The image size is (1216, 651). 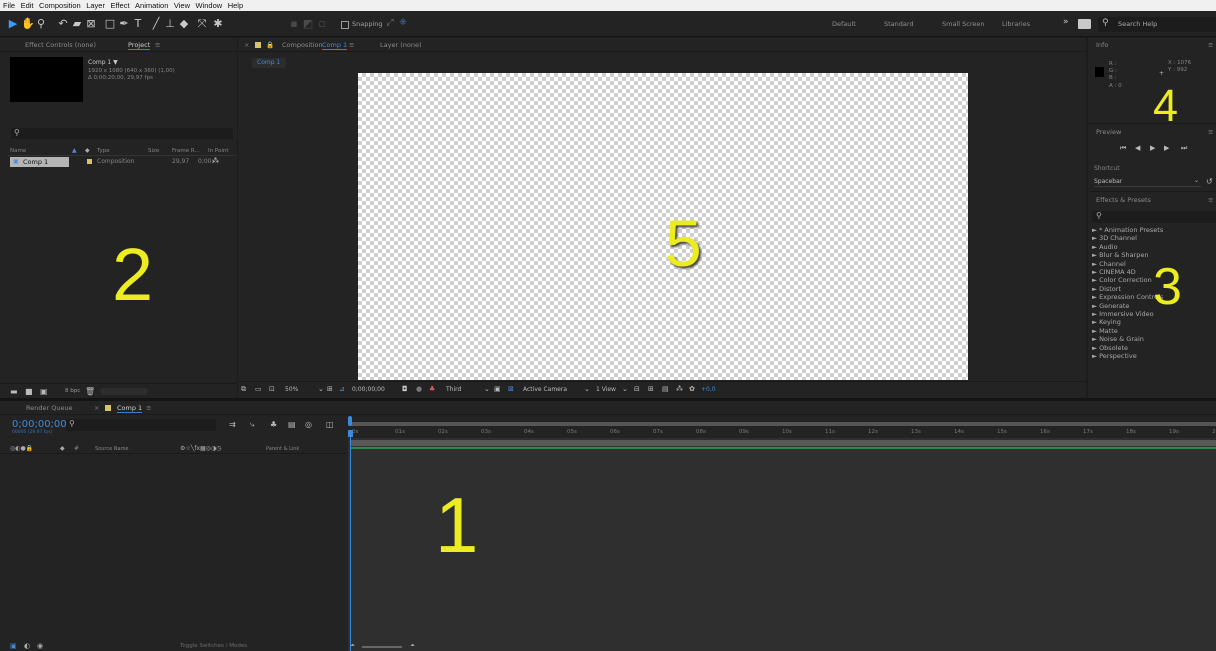 I want to click on brush-tool-icon: ╱, so click(x=156, y=23).